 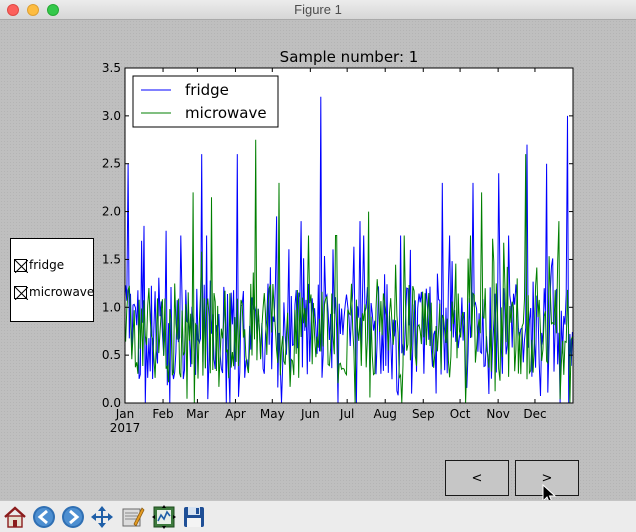 What do you see at coordinates (346, 414) in the screenshot?
I see `x-tick-label: Jul` at bounding box center [346, 414].